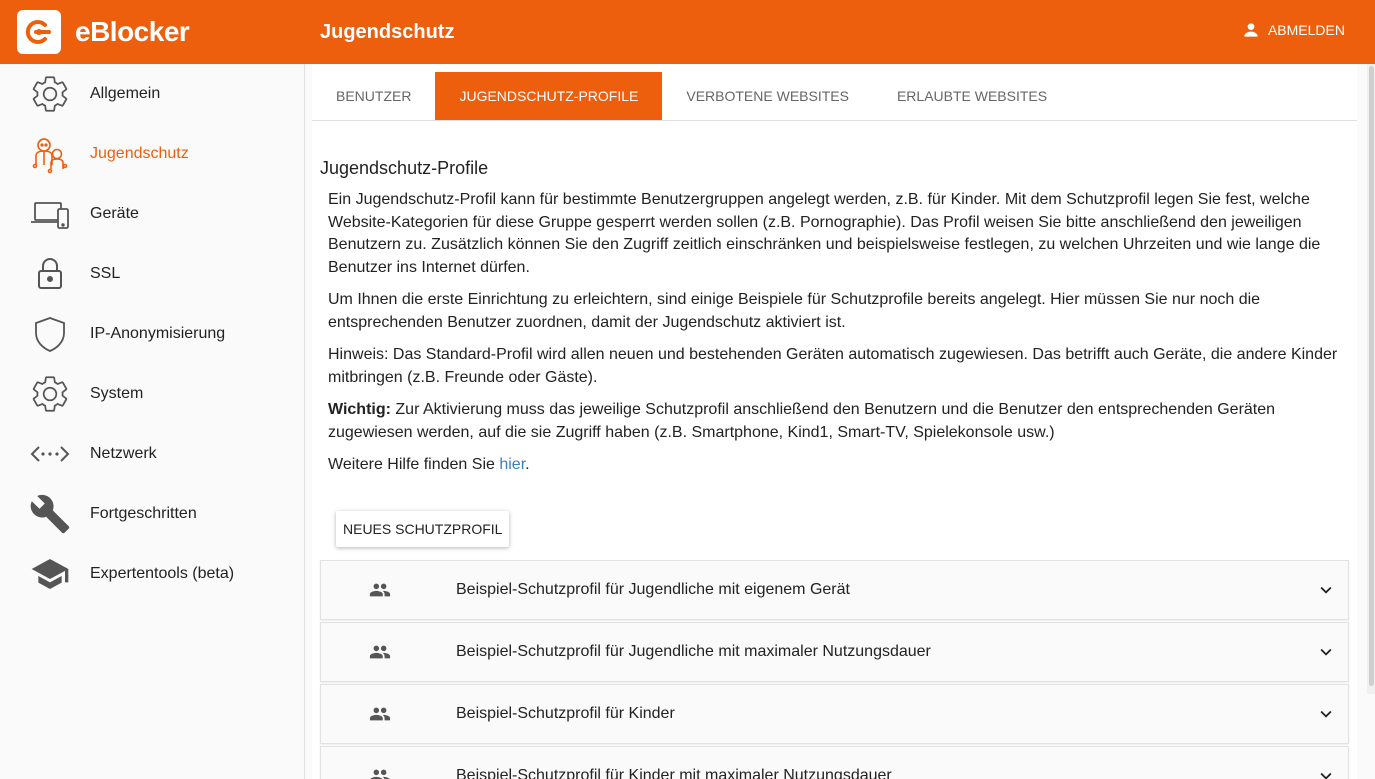 This screenshot has height=779, width=1375. What do you see at coordinates (123, 453) in the screenshot?
I see `sidebar-item-label: Netzwerk` at bounding box center [123, 453].